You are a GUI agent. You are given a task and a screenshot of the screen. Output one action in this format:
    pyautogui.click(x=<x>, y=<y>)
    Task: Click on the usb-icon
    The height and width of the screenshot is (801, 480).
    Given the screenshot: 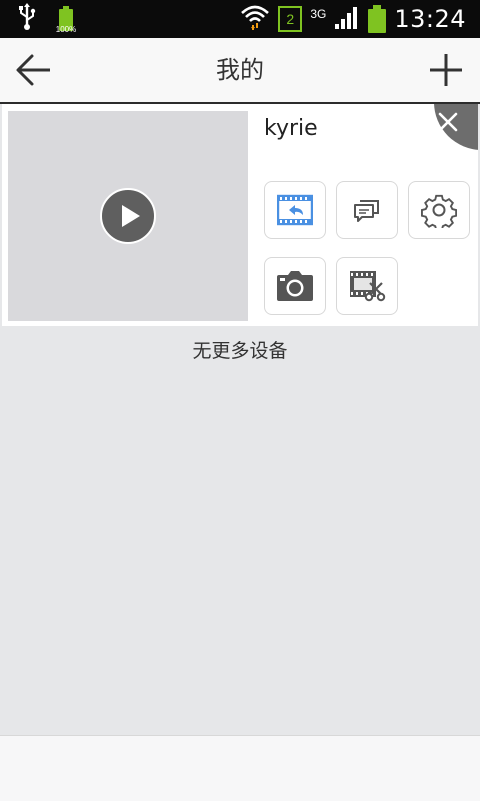 What is the action you would take?
    pyautogui.click(x=27, y=19)
    